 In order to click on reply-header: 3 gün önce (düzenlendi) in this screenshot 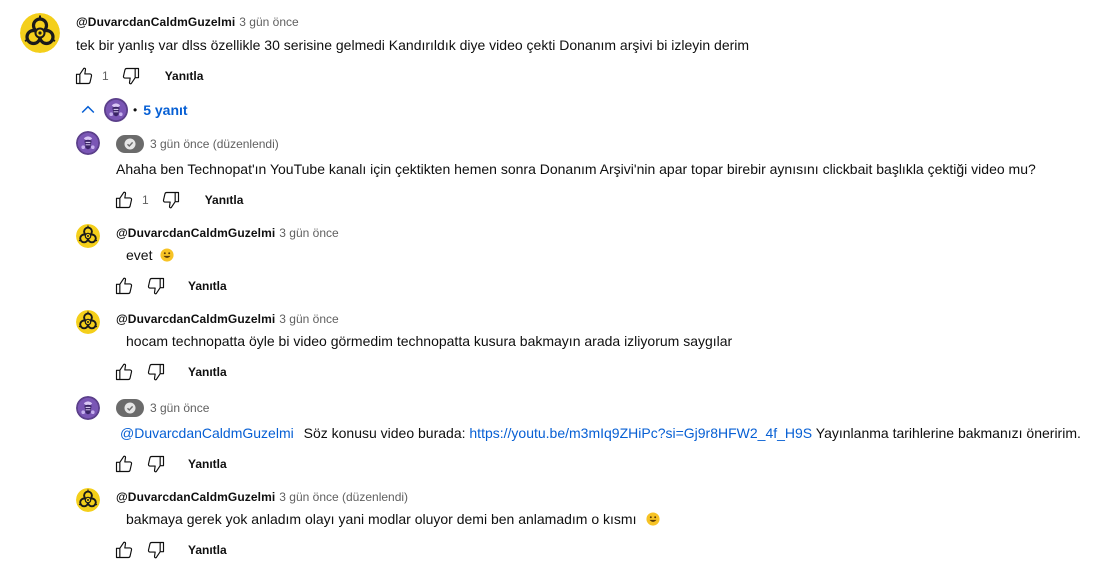, I will do `click(197, 144)`.